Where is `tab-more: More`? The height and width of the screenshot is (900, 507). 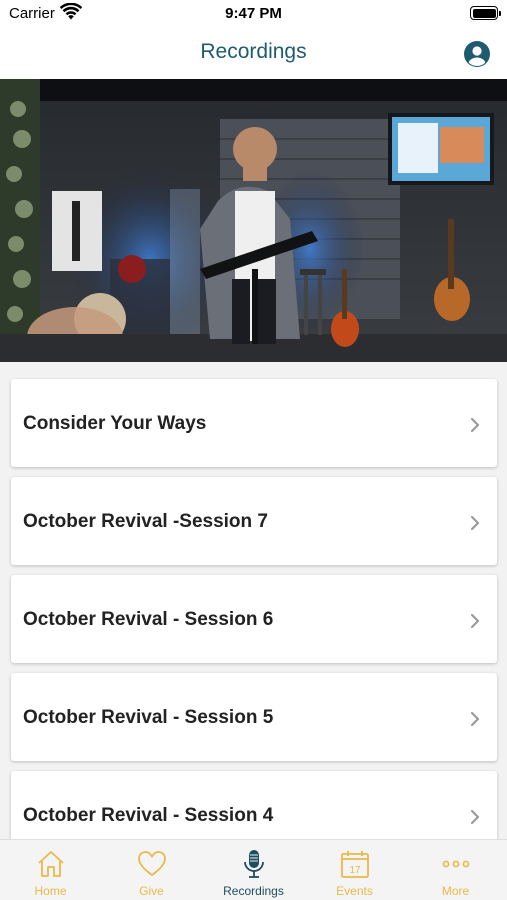
tab-more: More is located at coordinates (455, 870).